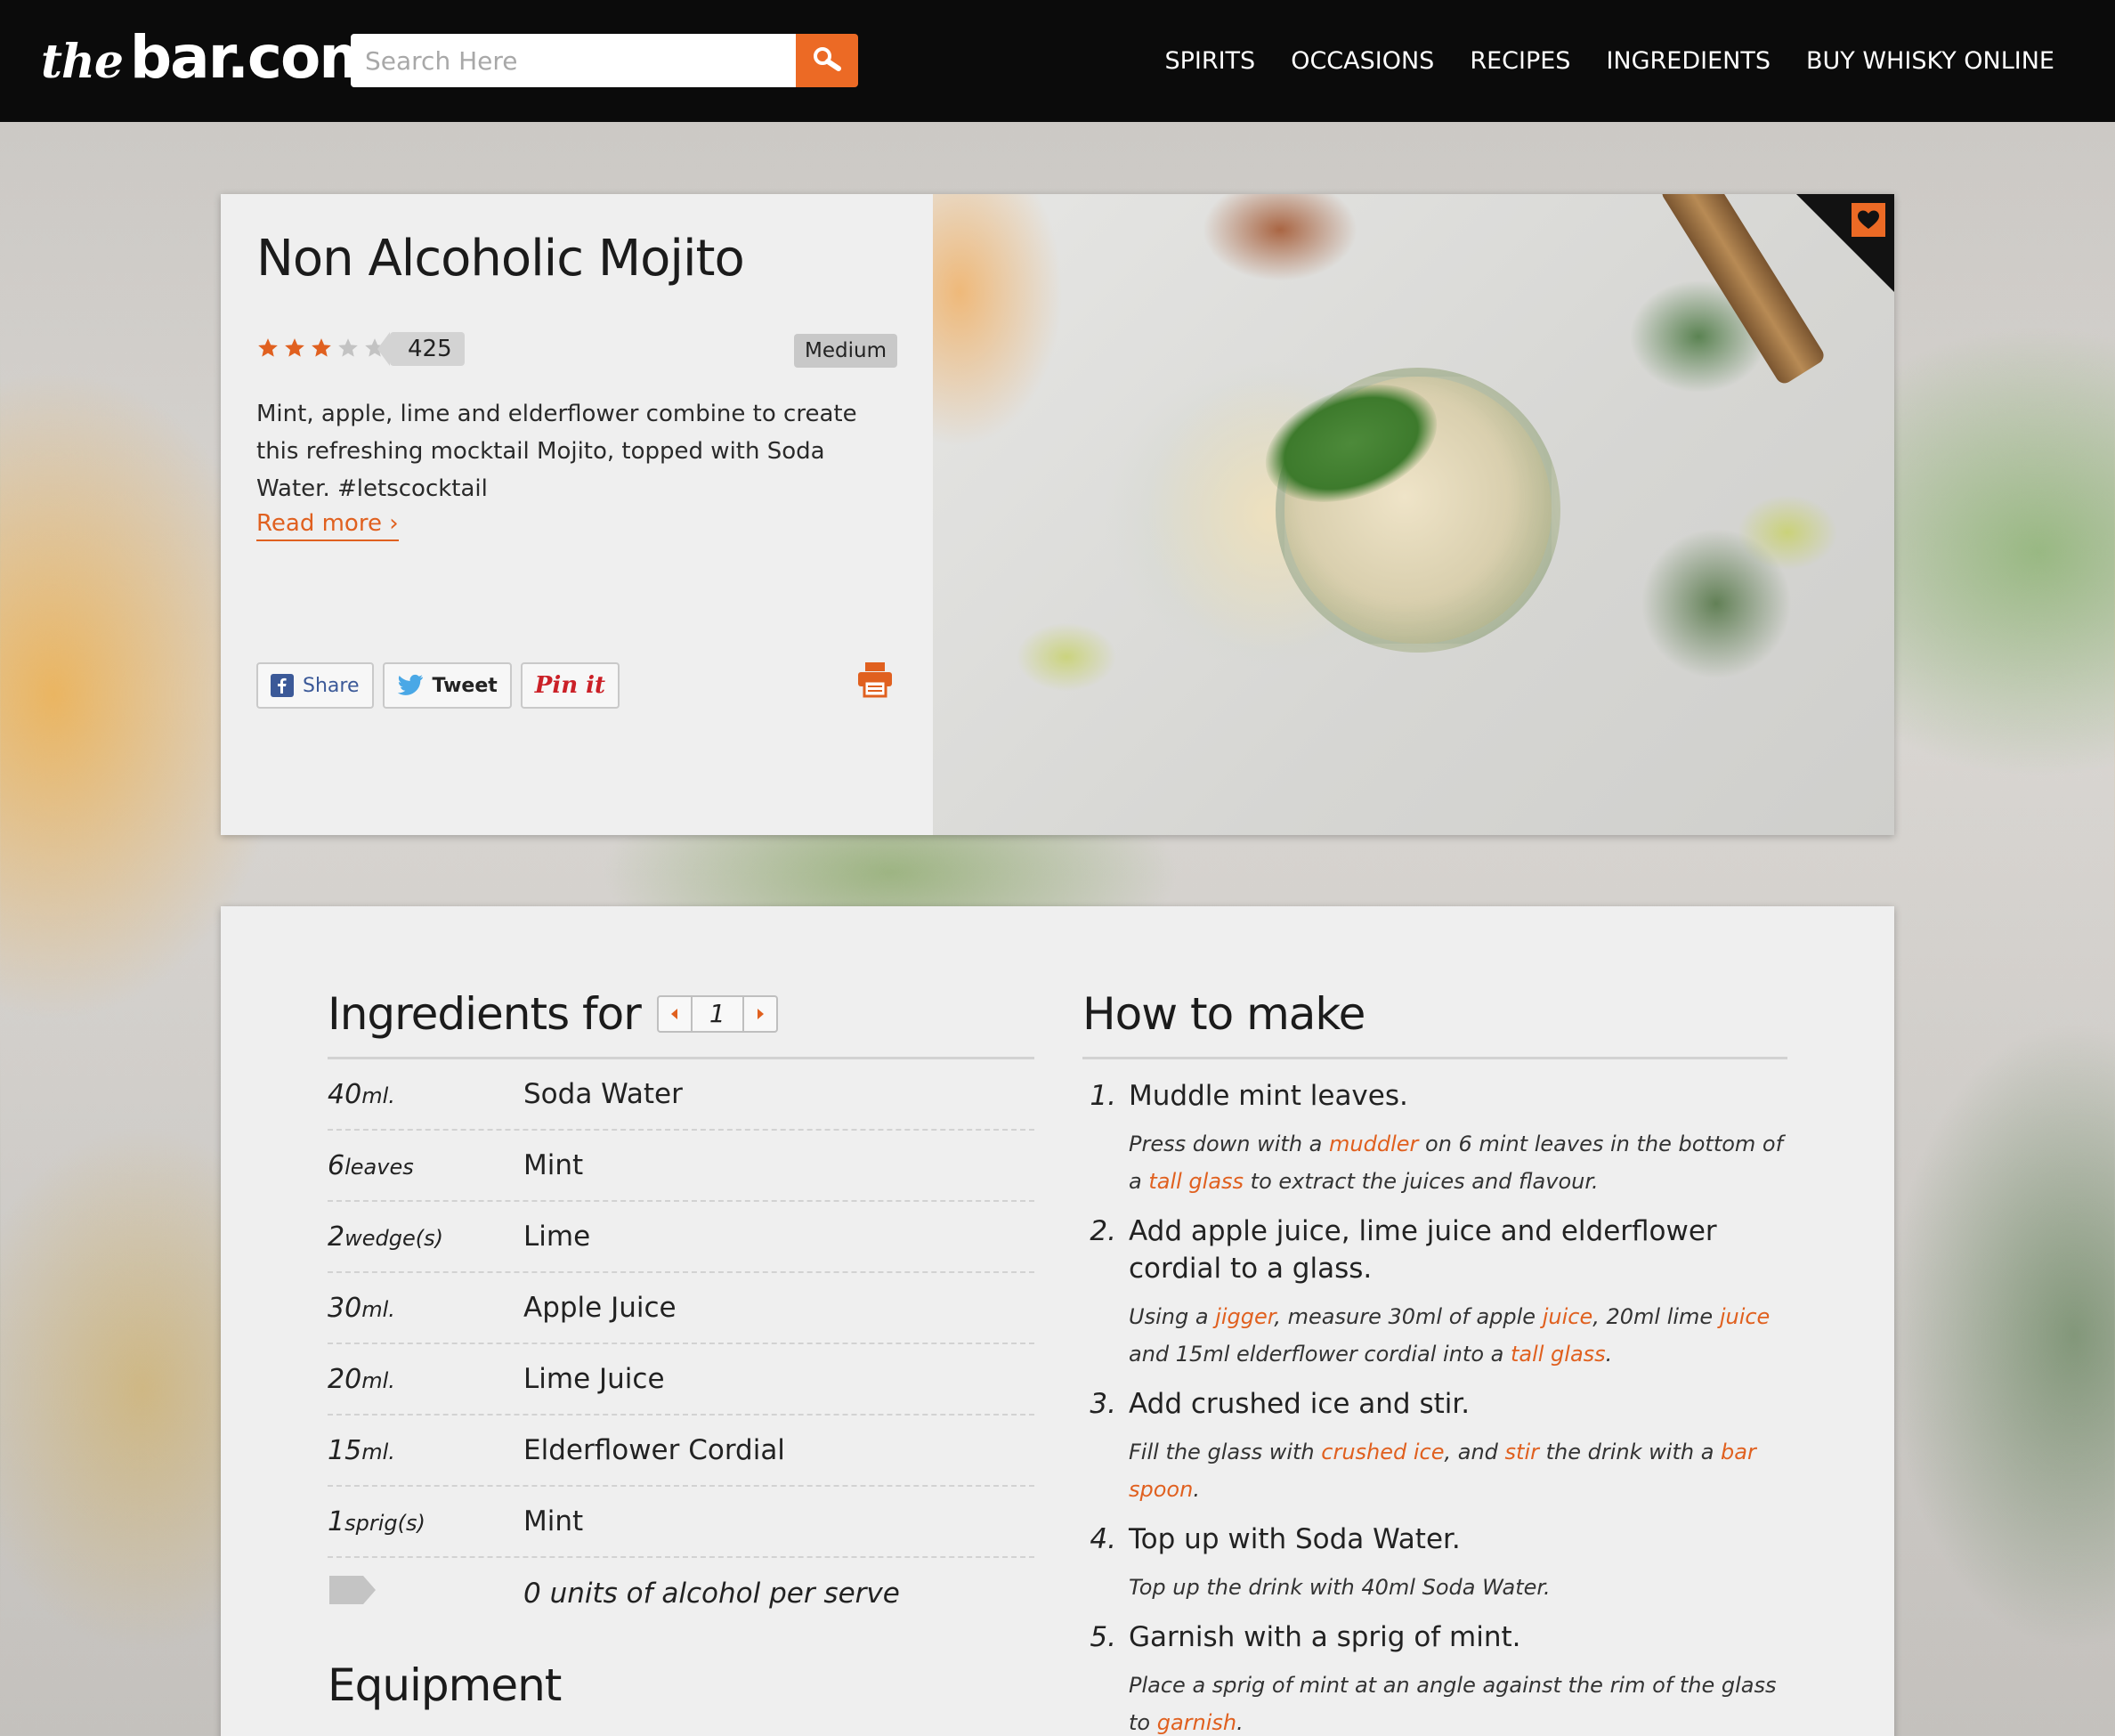 The height and width of the screenshot is (1736, 2115). I want to click on nav-ingredients: INGREDIENTS, so click(1689, 61).